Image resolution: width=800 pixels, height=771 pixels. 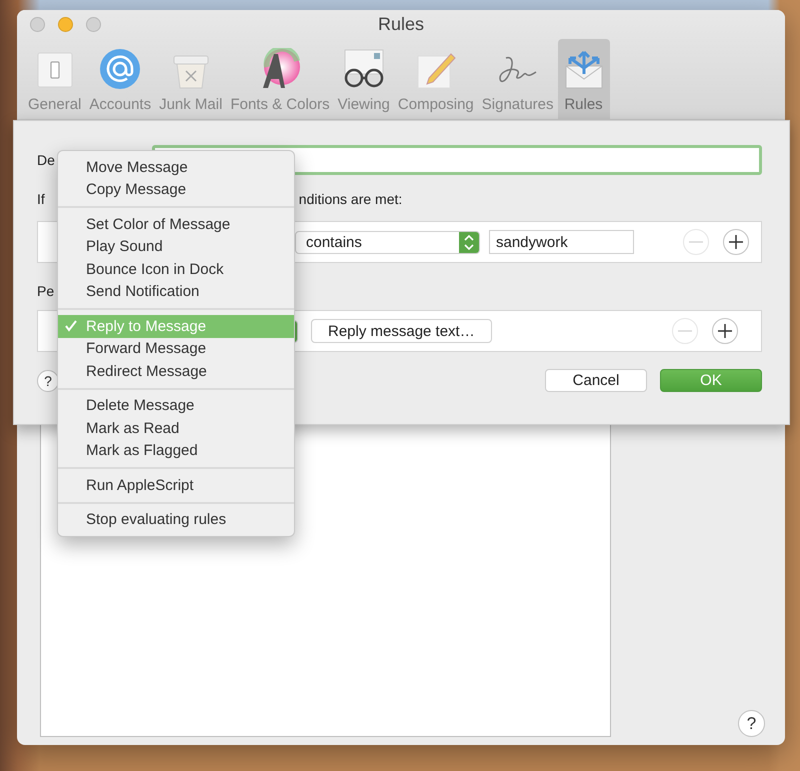 What do you see at coordinates (387, 242) in the screenshot?
I see `operator-popup: contains` at bounding box center [387, 242].